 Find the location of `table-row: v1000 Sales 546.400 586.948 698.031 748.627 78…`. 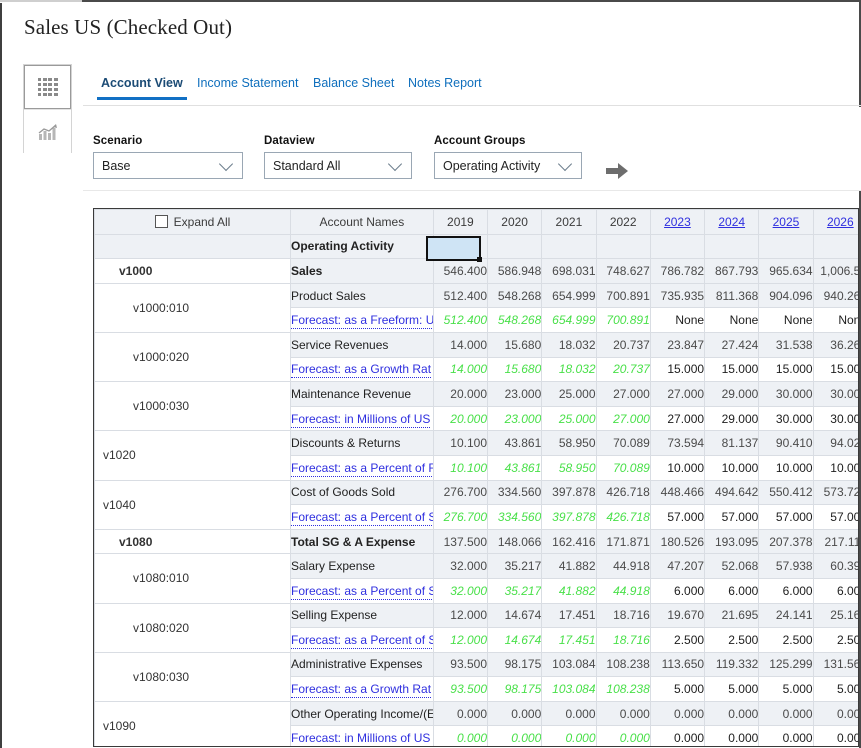

table-row: v1000 Sales 546.400 586.948 698.031 748.627 78… is located at coordinates (476, 271).